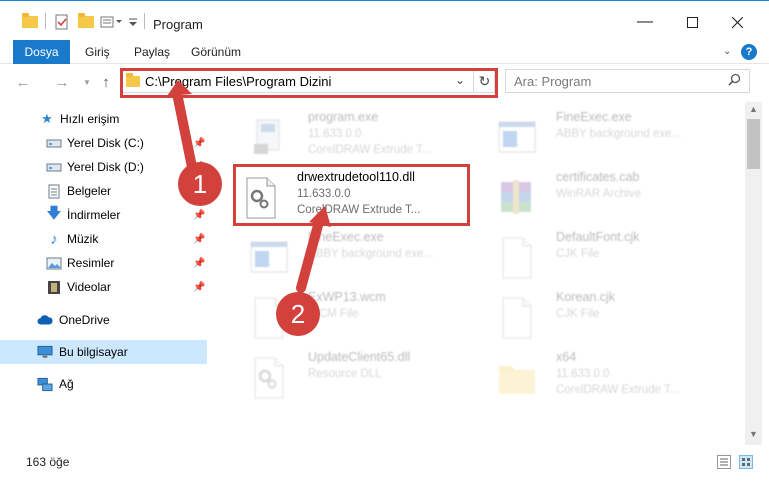 The image size is (769, 485). Describe the element at coordinates (54, 263) in the screenshot. I see `pictures-icon` at that location.